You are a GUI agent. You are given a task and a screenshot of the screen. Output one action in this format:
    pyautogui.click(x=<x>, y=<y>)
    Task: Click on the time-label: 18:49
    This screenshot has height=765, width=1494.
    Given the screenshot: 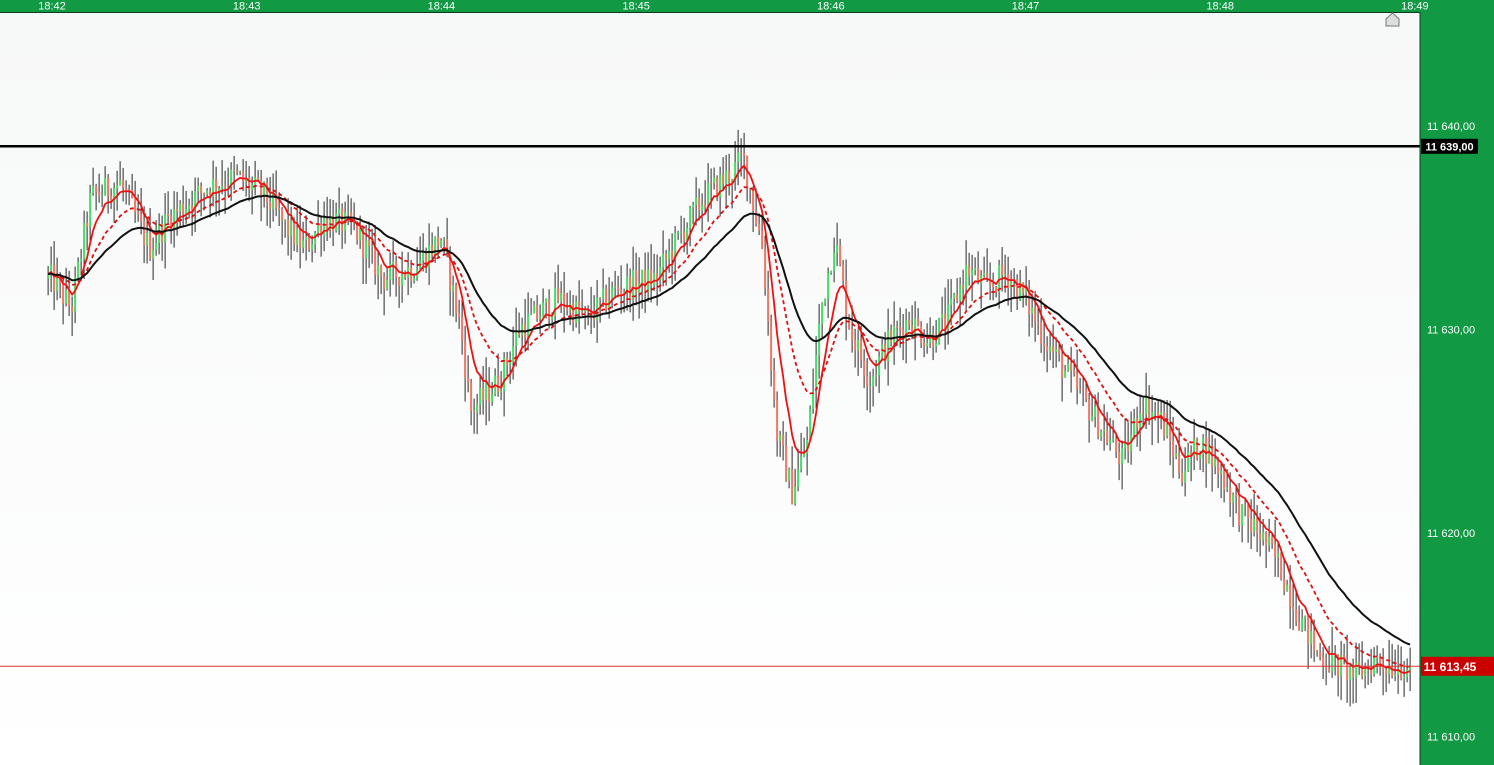 What is the action you would take?
    pyautogui.click(x=1415, y=7)
    